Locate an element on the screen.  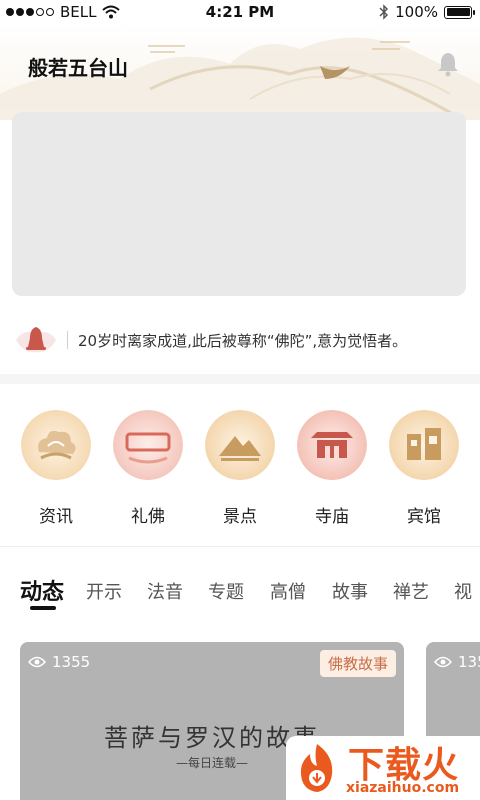
category-label: 宾馆 is located at coordinates (424, 517).